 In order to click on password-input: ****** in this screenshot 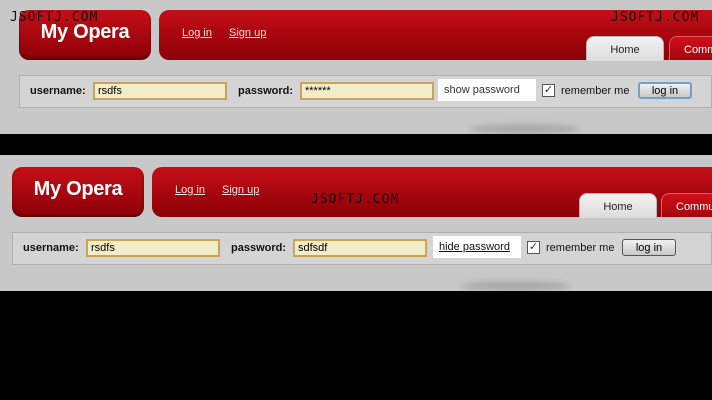, I will do `click(367, 91)`.